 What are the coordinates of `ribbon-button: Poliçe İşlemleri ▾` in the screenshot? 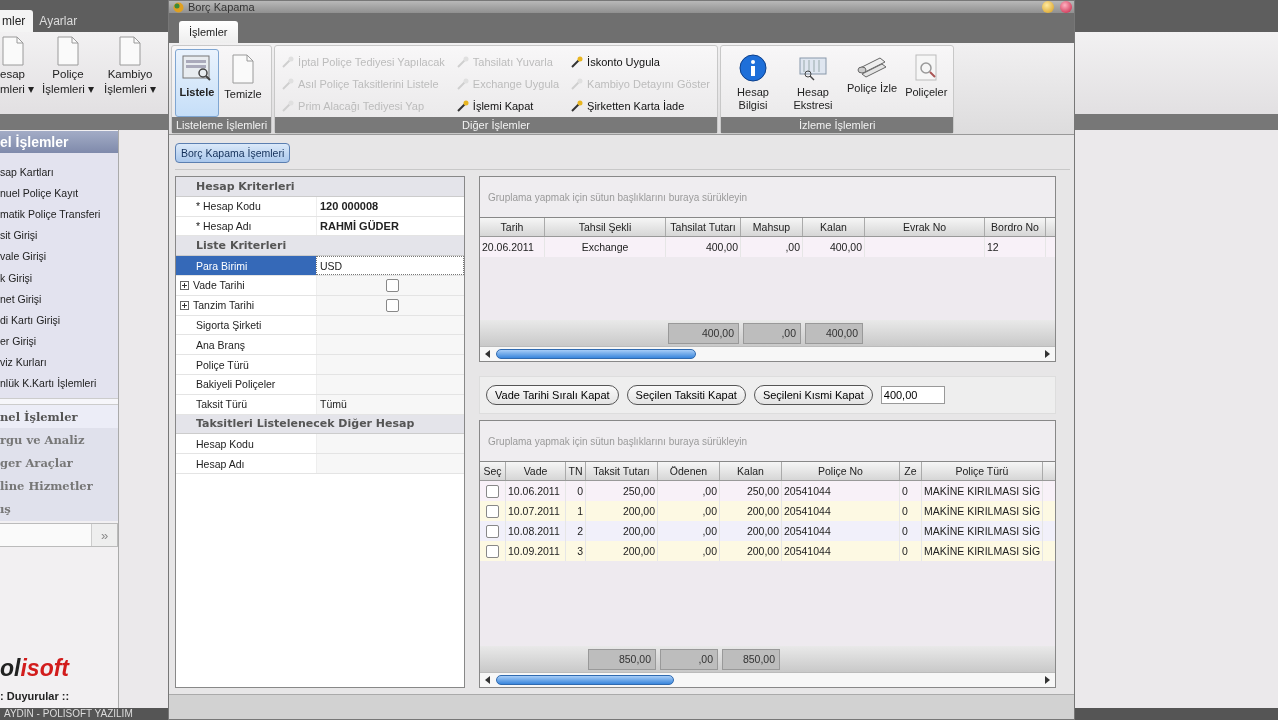 It's located at (68, 75).